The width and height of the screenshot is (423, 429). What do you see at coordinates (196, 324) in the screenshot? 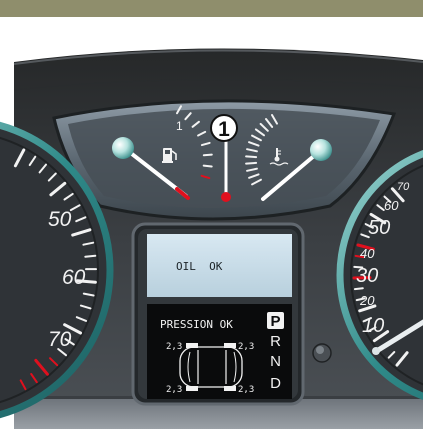
I see `pressure-status-text: PRESSION OK` at bounding box center [196, 324].